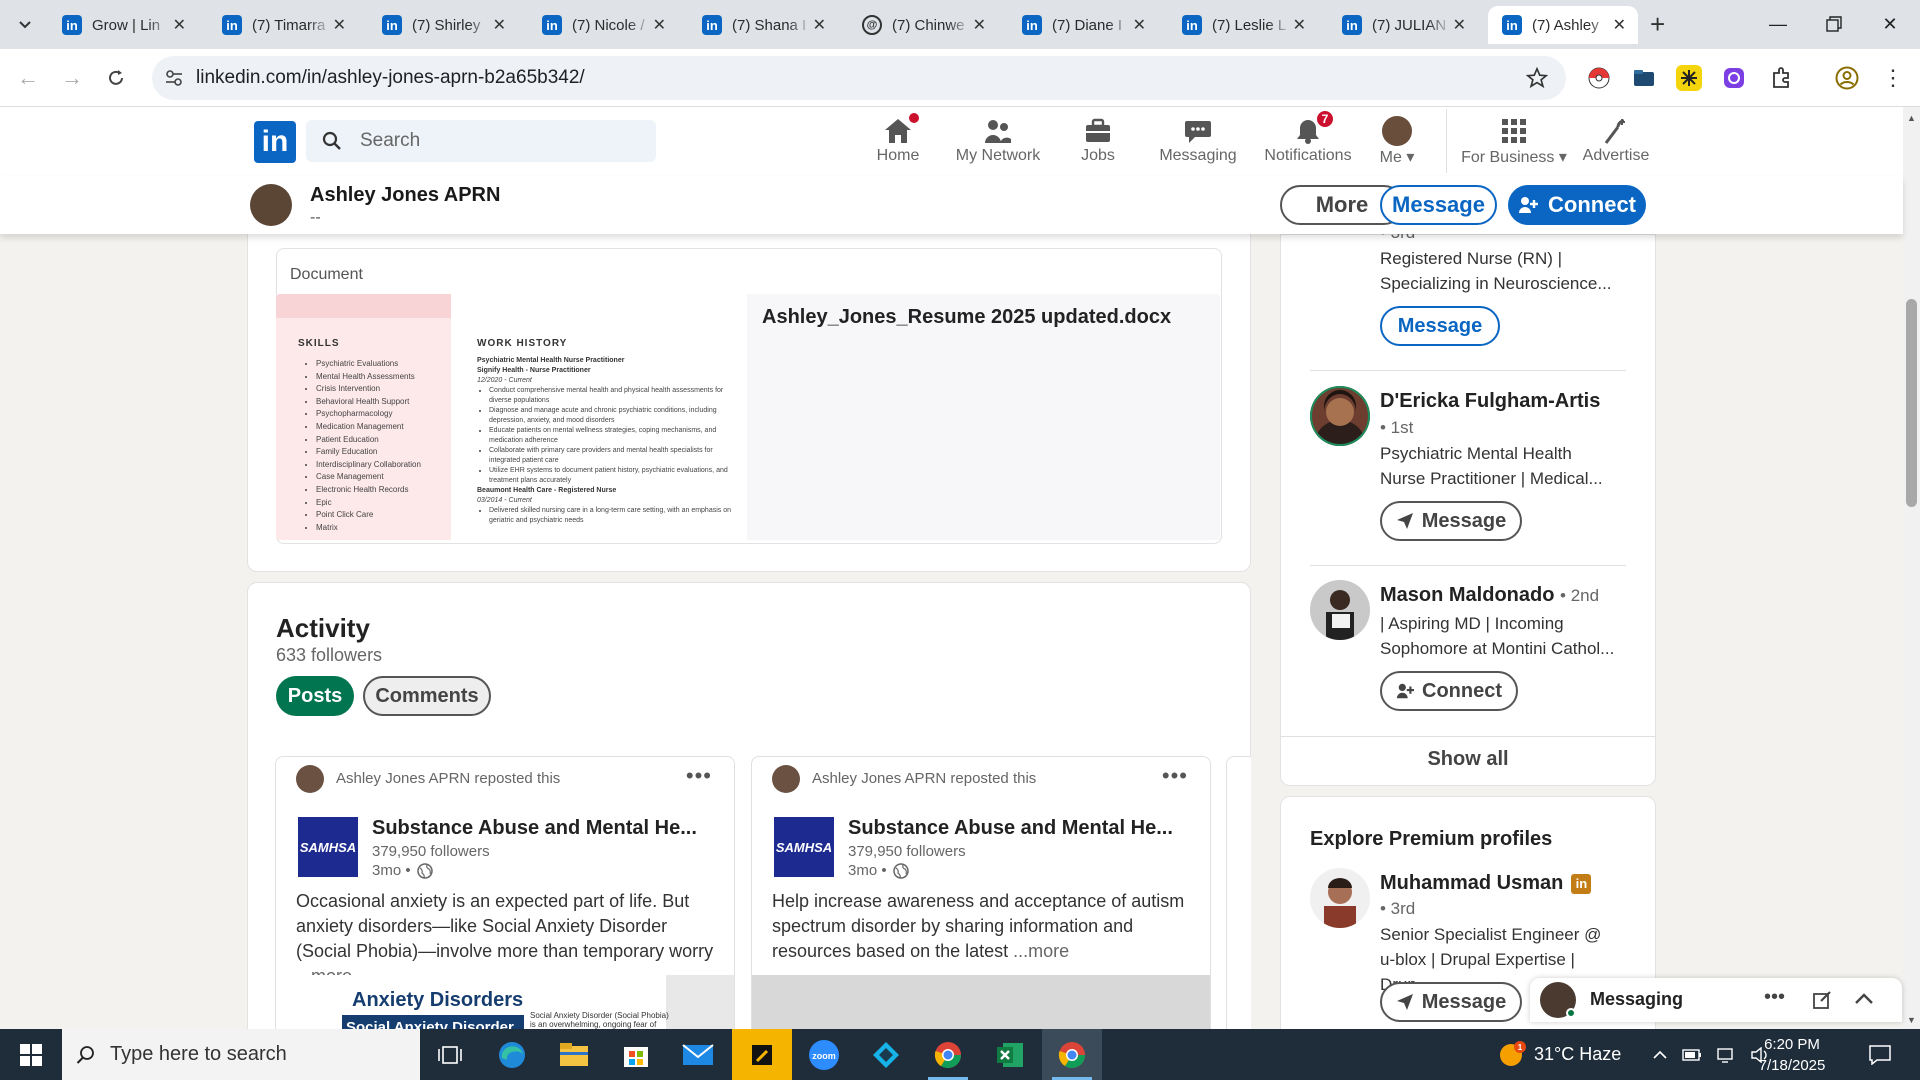 The width and height of the screenshot is (1920, 1080). What do you see at coordinates (1537, 78) in the screenshot?
I see `bookmark-star-icon` at bounding box center [1537, 78].